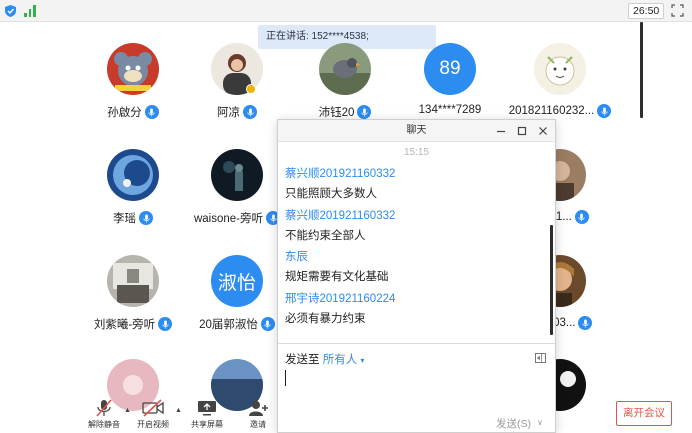 The image size is (692, 433). I want to click on avatar: 淑怡, so click(237, 281).